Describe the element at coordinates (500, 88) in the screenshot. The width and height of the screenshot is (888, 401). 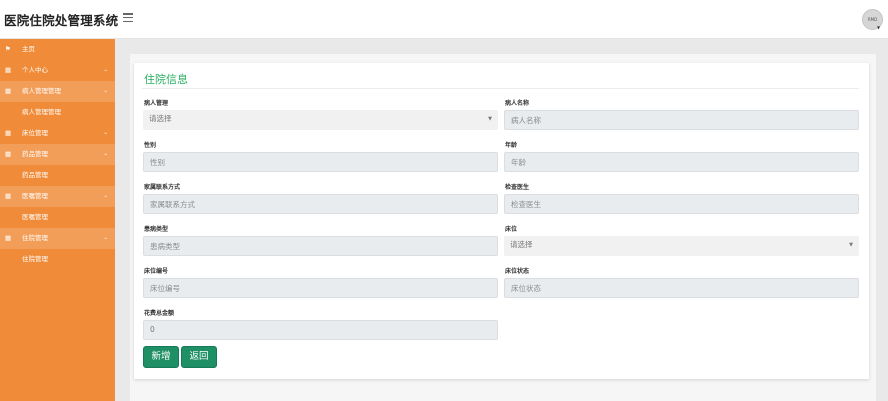
I see `divider` at that location.